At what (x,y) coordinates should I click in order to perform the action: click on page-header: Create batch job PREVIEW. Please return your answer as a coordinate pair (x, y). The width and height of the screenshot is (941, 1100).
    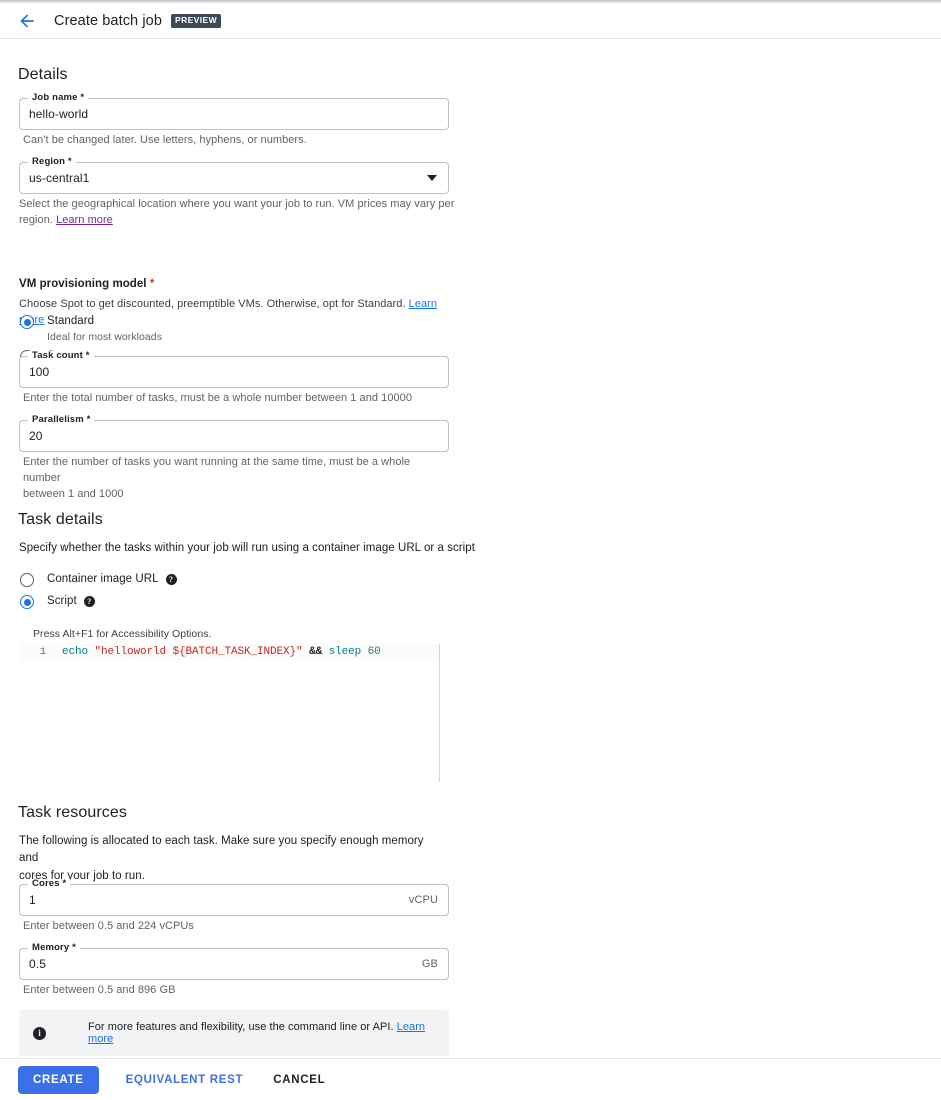
    Looking at the image, I should click on (470, 21).